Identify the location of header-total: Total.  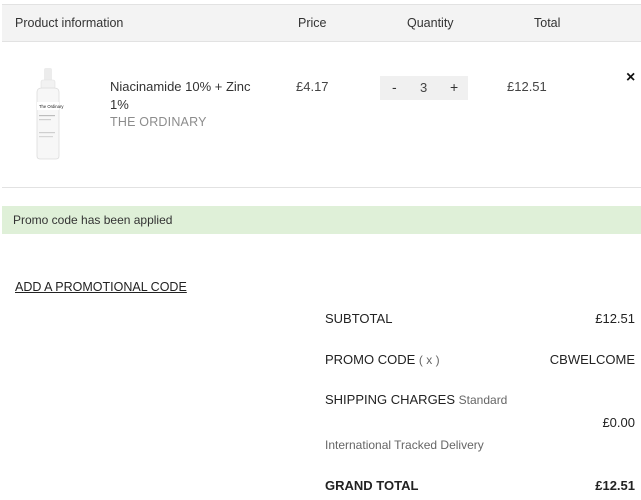
(547, 23).